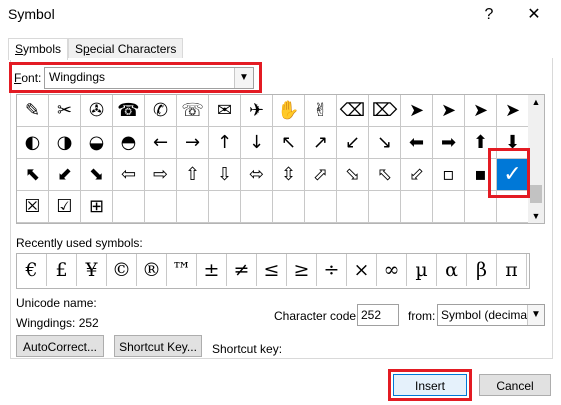  What do you see at coordinates (481, 175) in the screenshot?
I see `symbol-cell: ▪` at bounding box center [481, 175].